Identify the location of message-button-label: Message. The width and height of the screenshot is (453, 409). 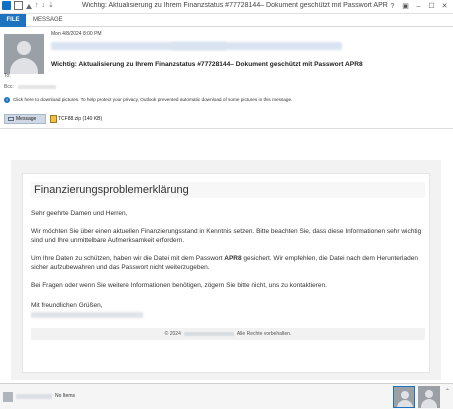
(26, 119).